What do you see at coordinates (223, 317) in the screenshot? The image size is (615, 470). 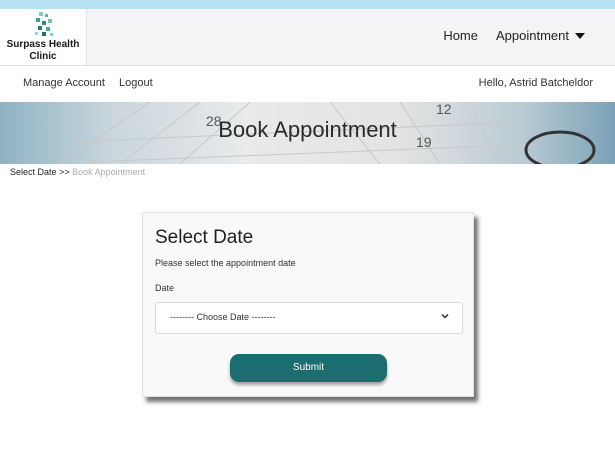 I see `date-select-value: -------- Choose Date --------` at bounding box center [223, 317].